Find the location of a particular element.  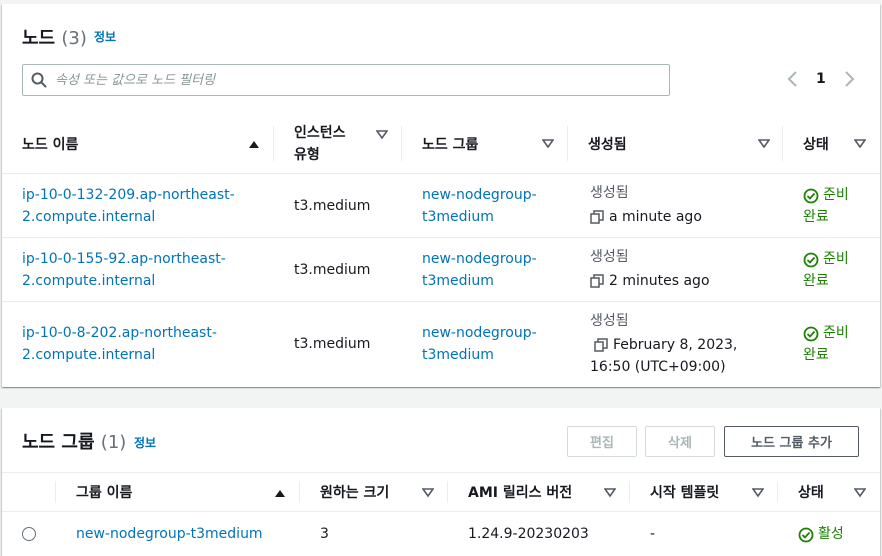

node-name-line: ip-10-0-8-202.ap-northeast- is located at coordinates (119, 333).